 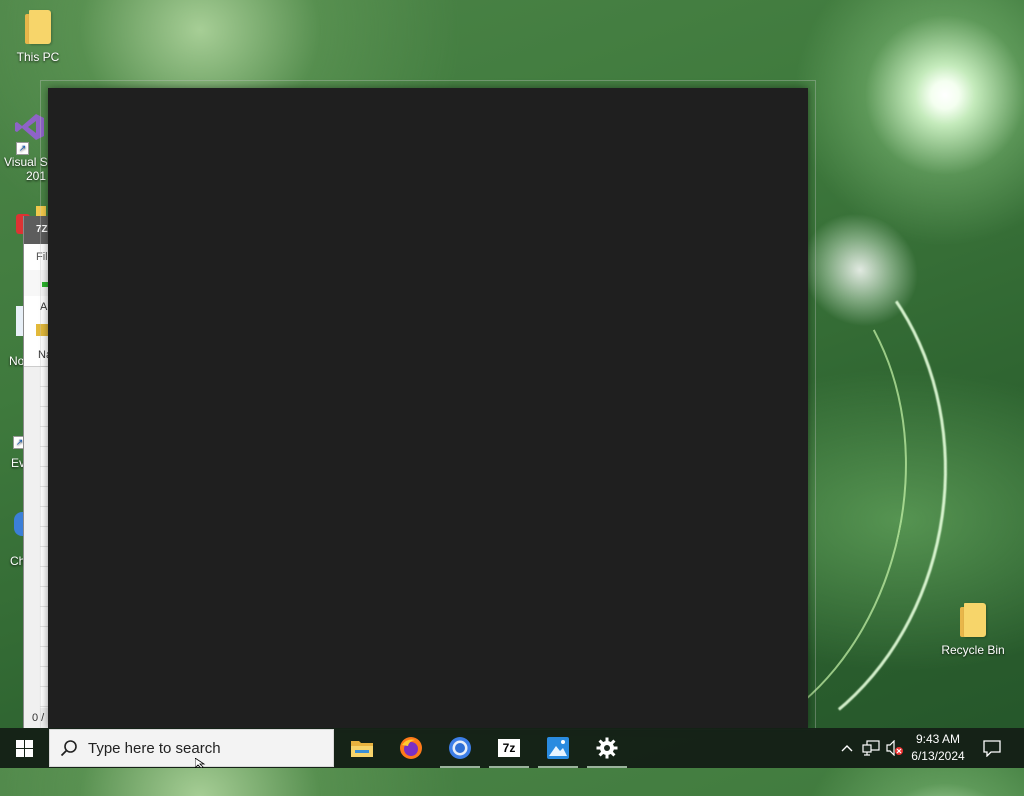 I want to click on gear-icon, so click(x=607, y=748).